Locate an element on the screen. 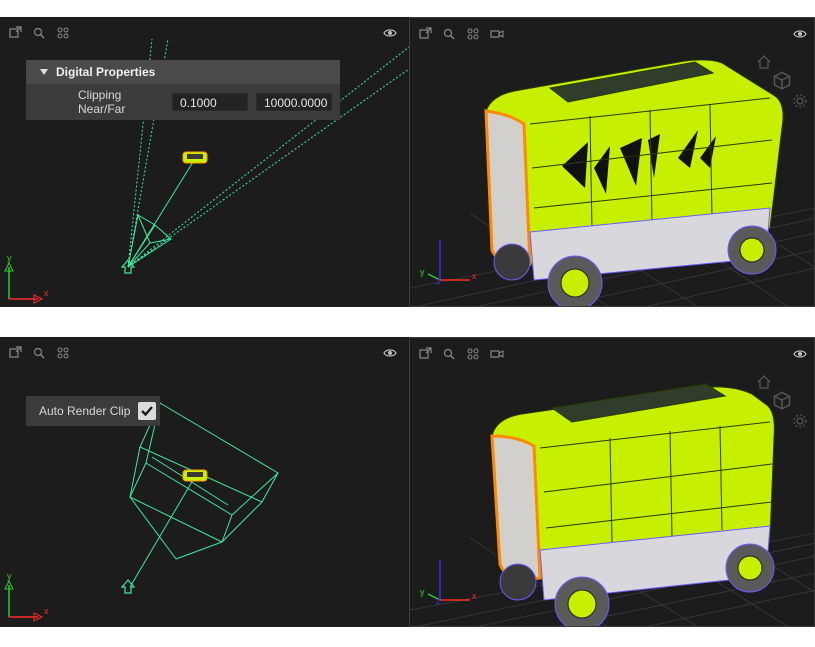  auto-render-clip-panel: Auto Render Clip is located at coordinates (93, 411).